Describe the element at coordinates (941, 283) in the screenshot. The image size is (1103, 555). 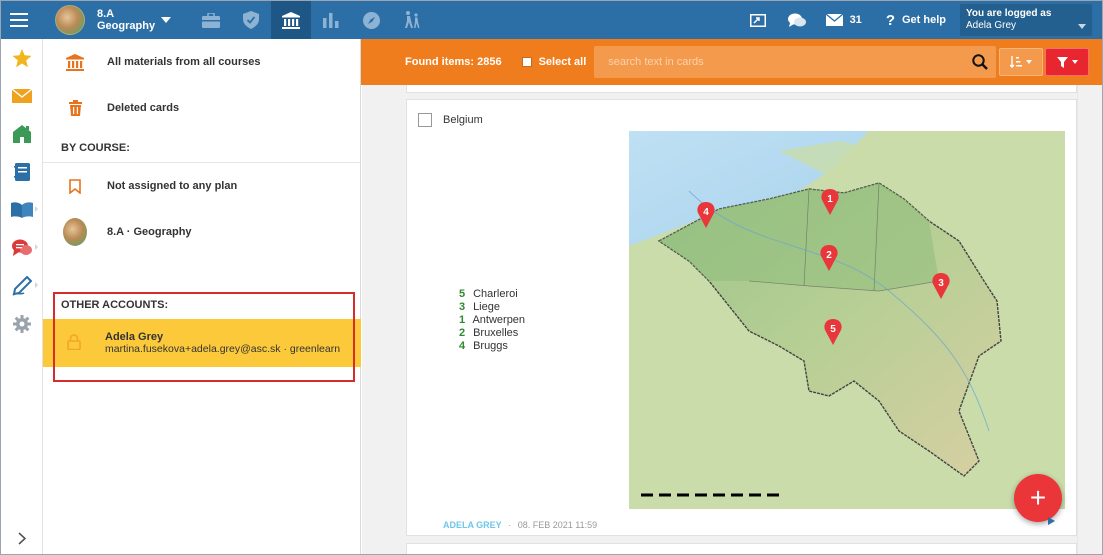
I see `svg-text: 3` at that location.